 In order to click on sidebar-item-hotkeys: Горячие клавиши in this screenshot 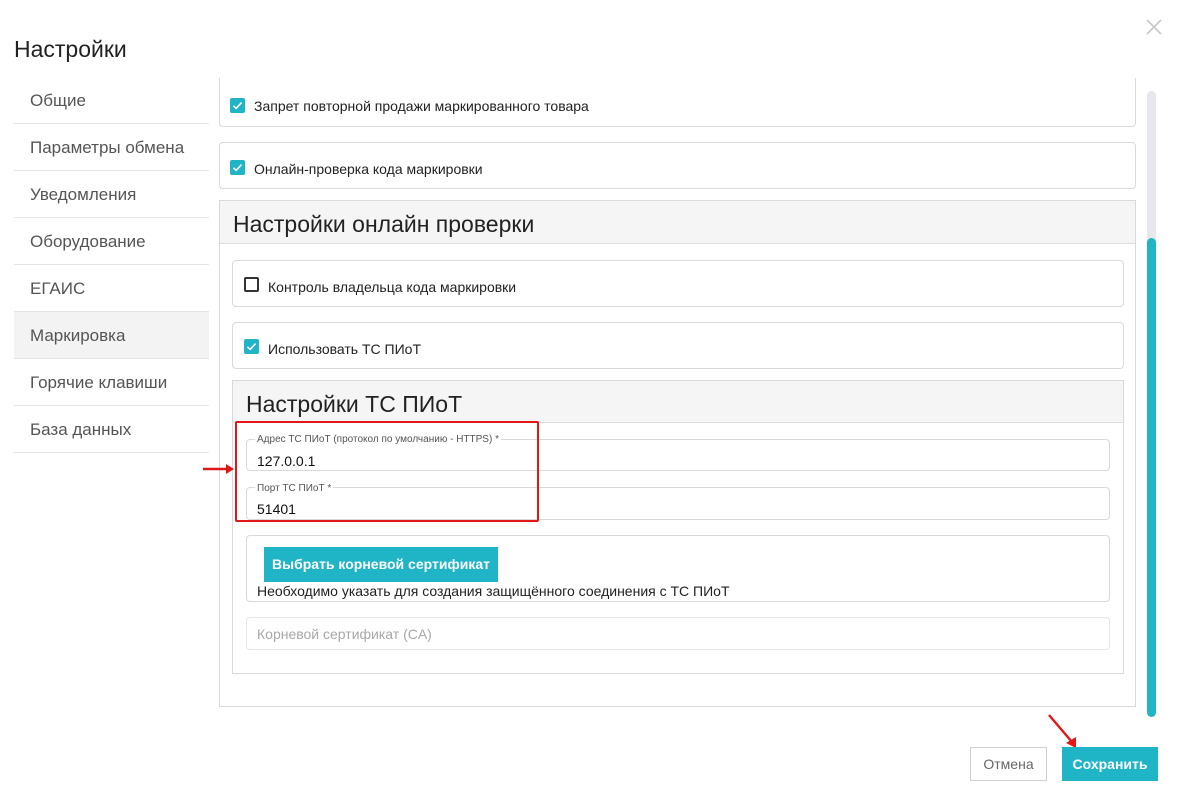, I will do `click(111, 382)`.